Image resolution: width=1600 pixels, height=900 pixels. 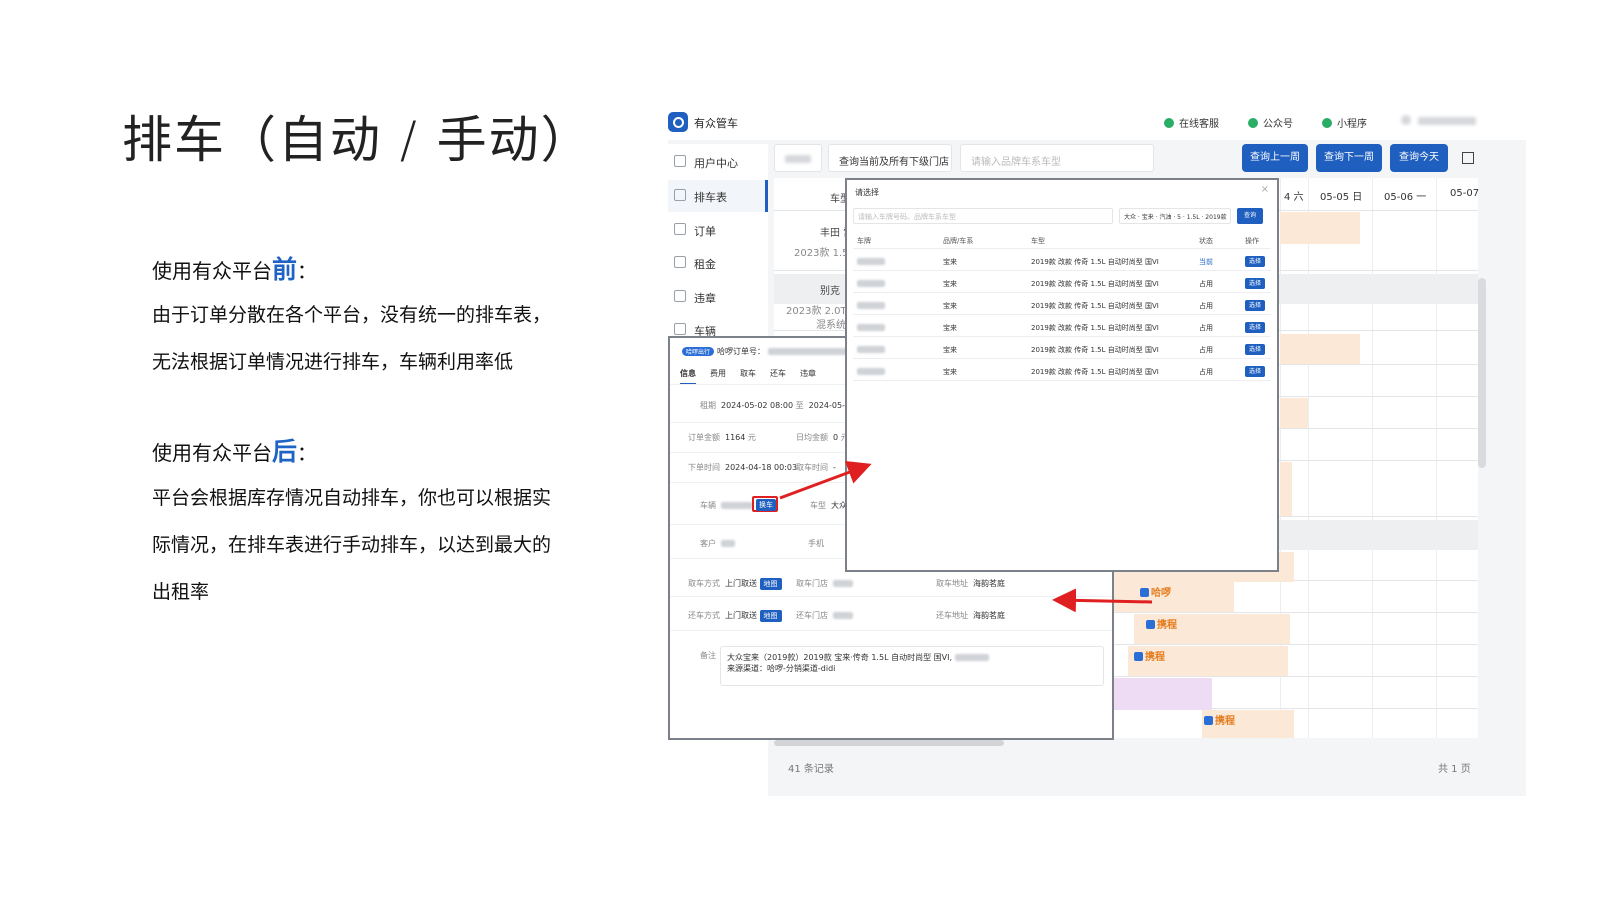 I want to click on sidebar-item-rent: 租金, so click(x=718, y=263).